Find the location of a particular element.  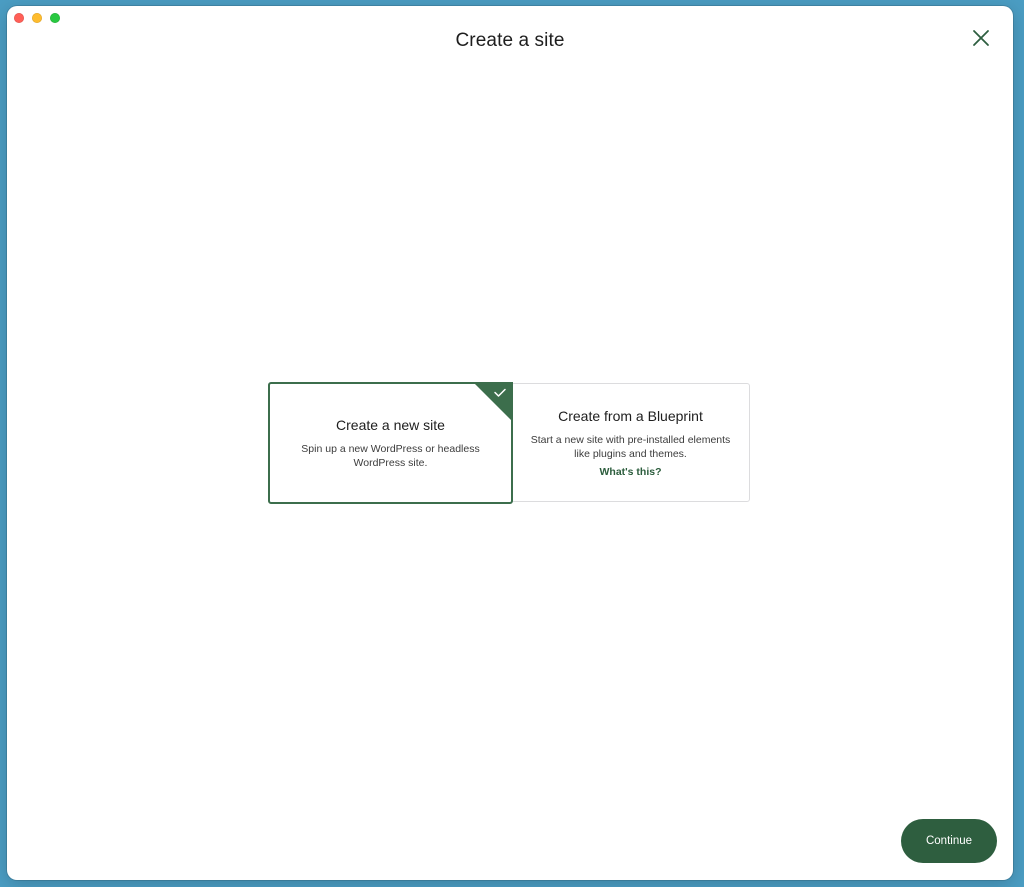

page-title: Create a site is located at coordinates (510, 40).